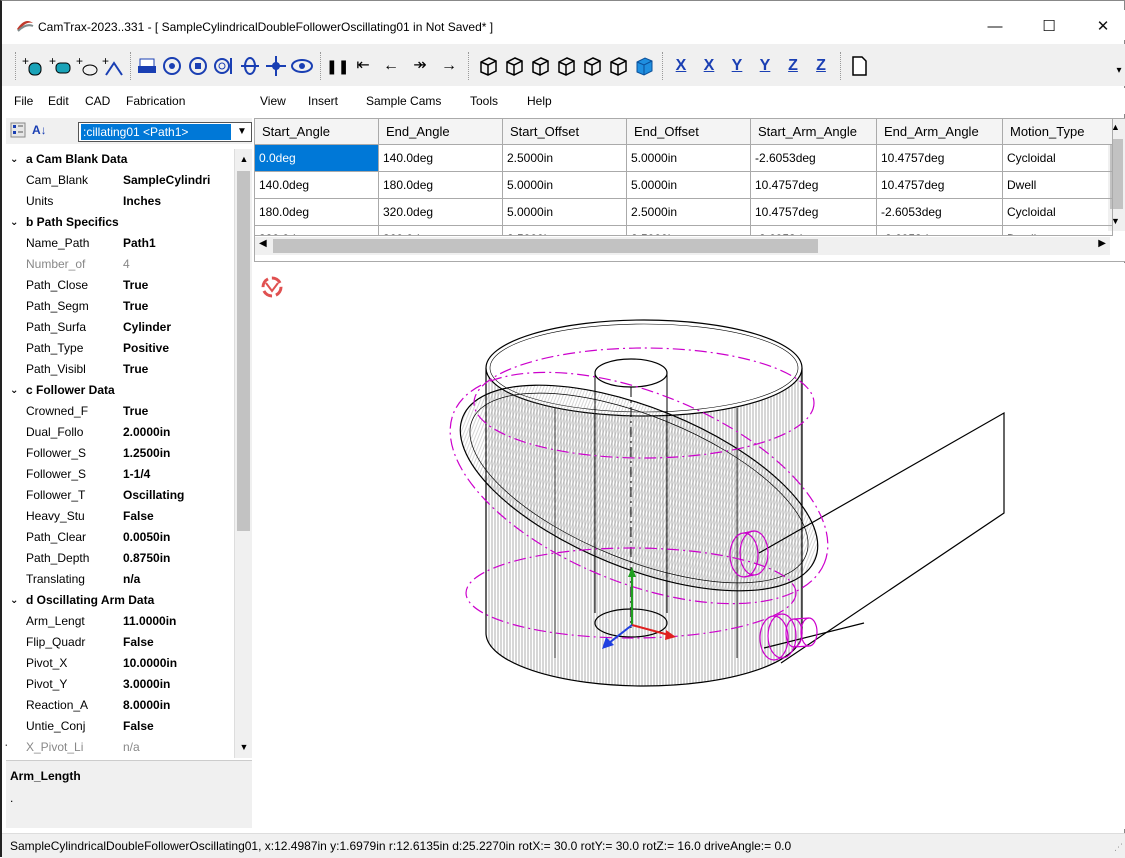 The image size is (1125, 858). What do you see at coordinates (178, 432) in the screenshot?
I see `property-value: 2.0000in` at bounding box center [178, 432].